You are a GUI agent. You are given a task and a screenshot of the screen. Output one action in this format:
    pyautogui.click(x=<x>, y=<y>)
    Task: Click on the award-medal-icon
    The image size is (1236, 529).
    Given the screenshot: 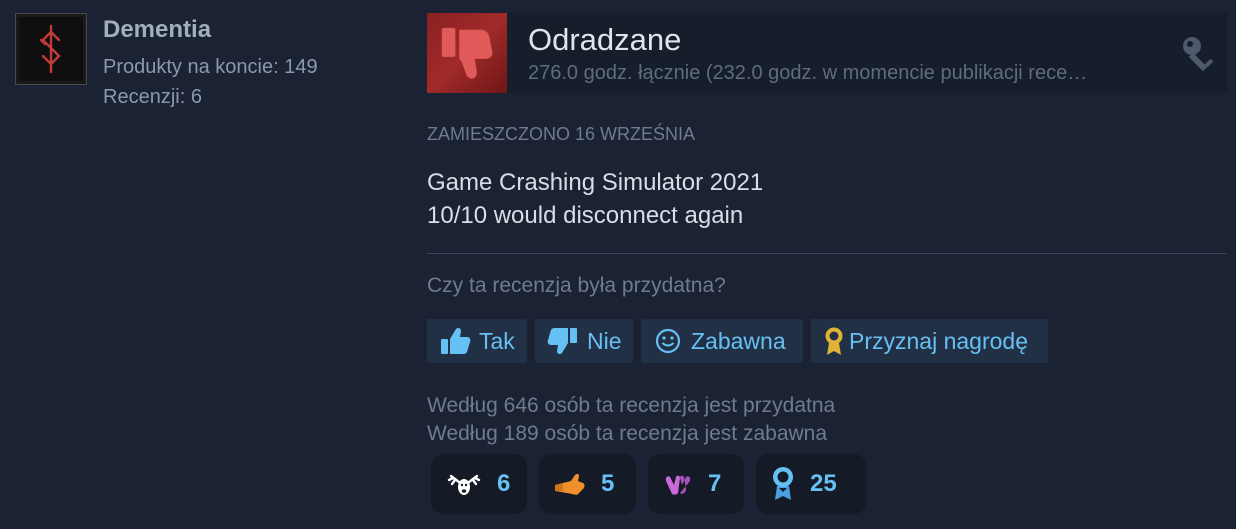 What is the action you would take?
    pyautogui.click(x=834, y=341)
    